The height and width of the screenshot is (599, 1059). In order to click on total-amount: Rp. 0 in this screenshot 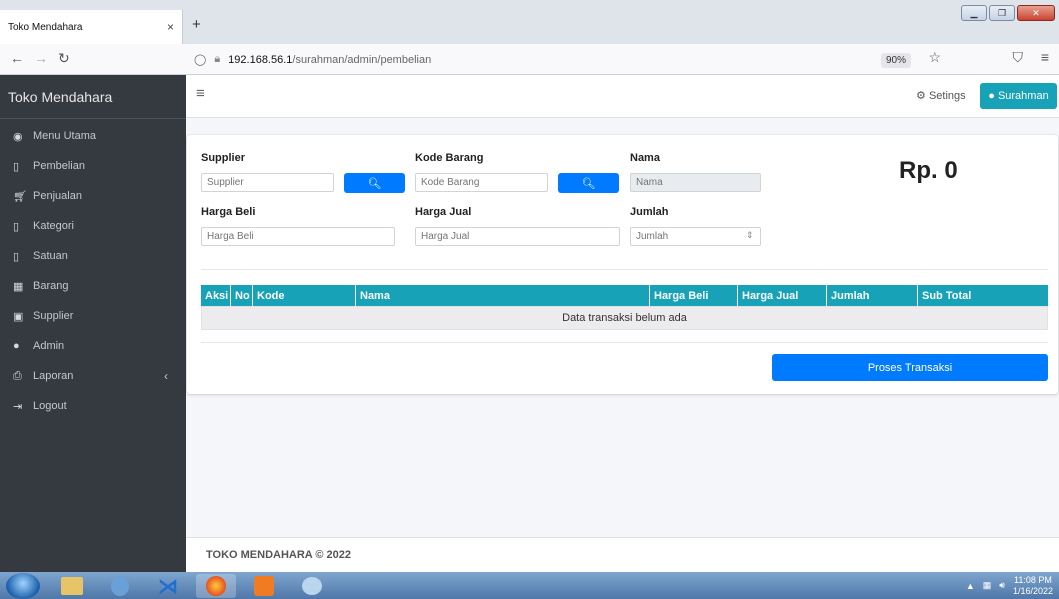, I will do `click(928, 170)`.